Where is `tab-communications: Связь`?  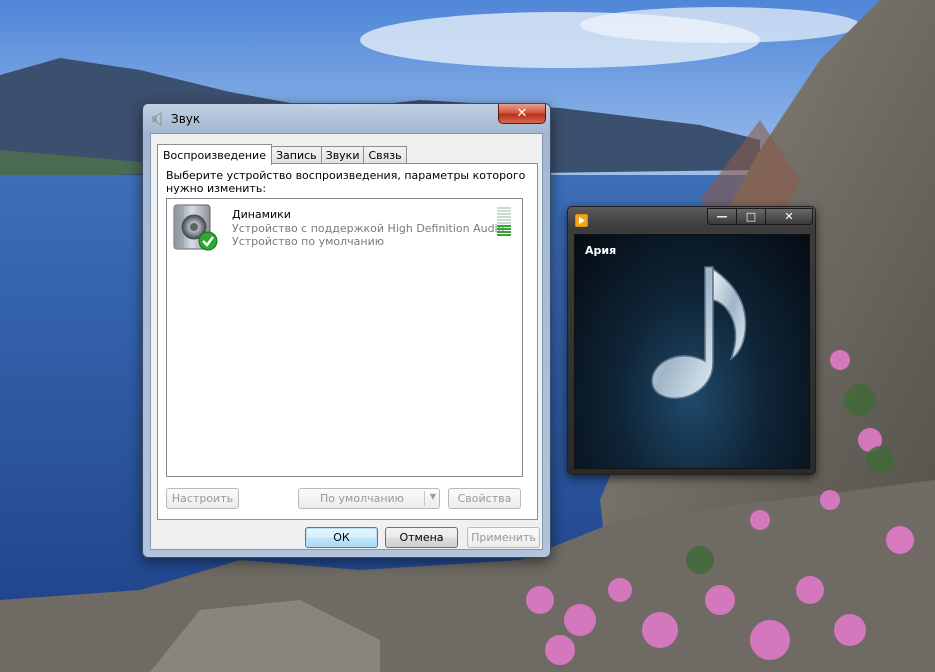 tab-communications: Связь is located at coordinates (385, 155).